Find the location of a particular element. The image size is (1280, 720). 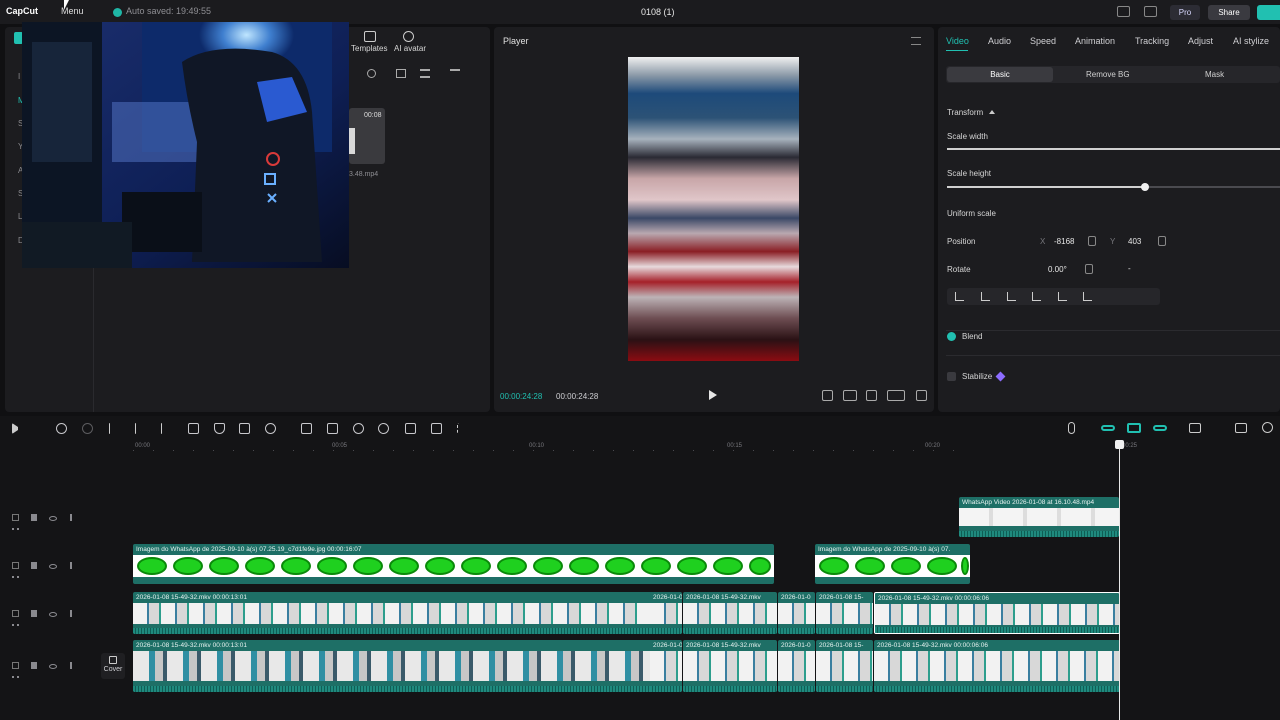

cover-button: Cover is located at coordinates (113, 666).